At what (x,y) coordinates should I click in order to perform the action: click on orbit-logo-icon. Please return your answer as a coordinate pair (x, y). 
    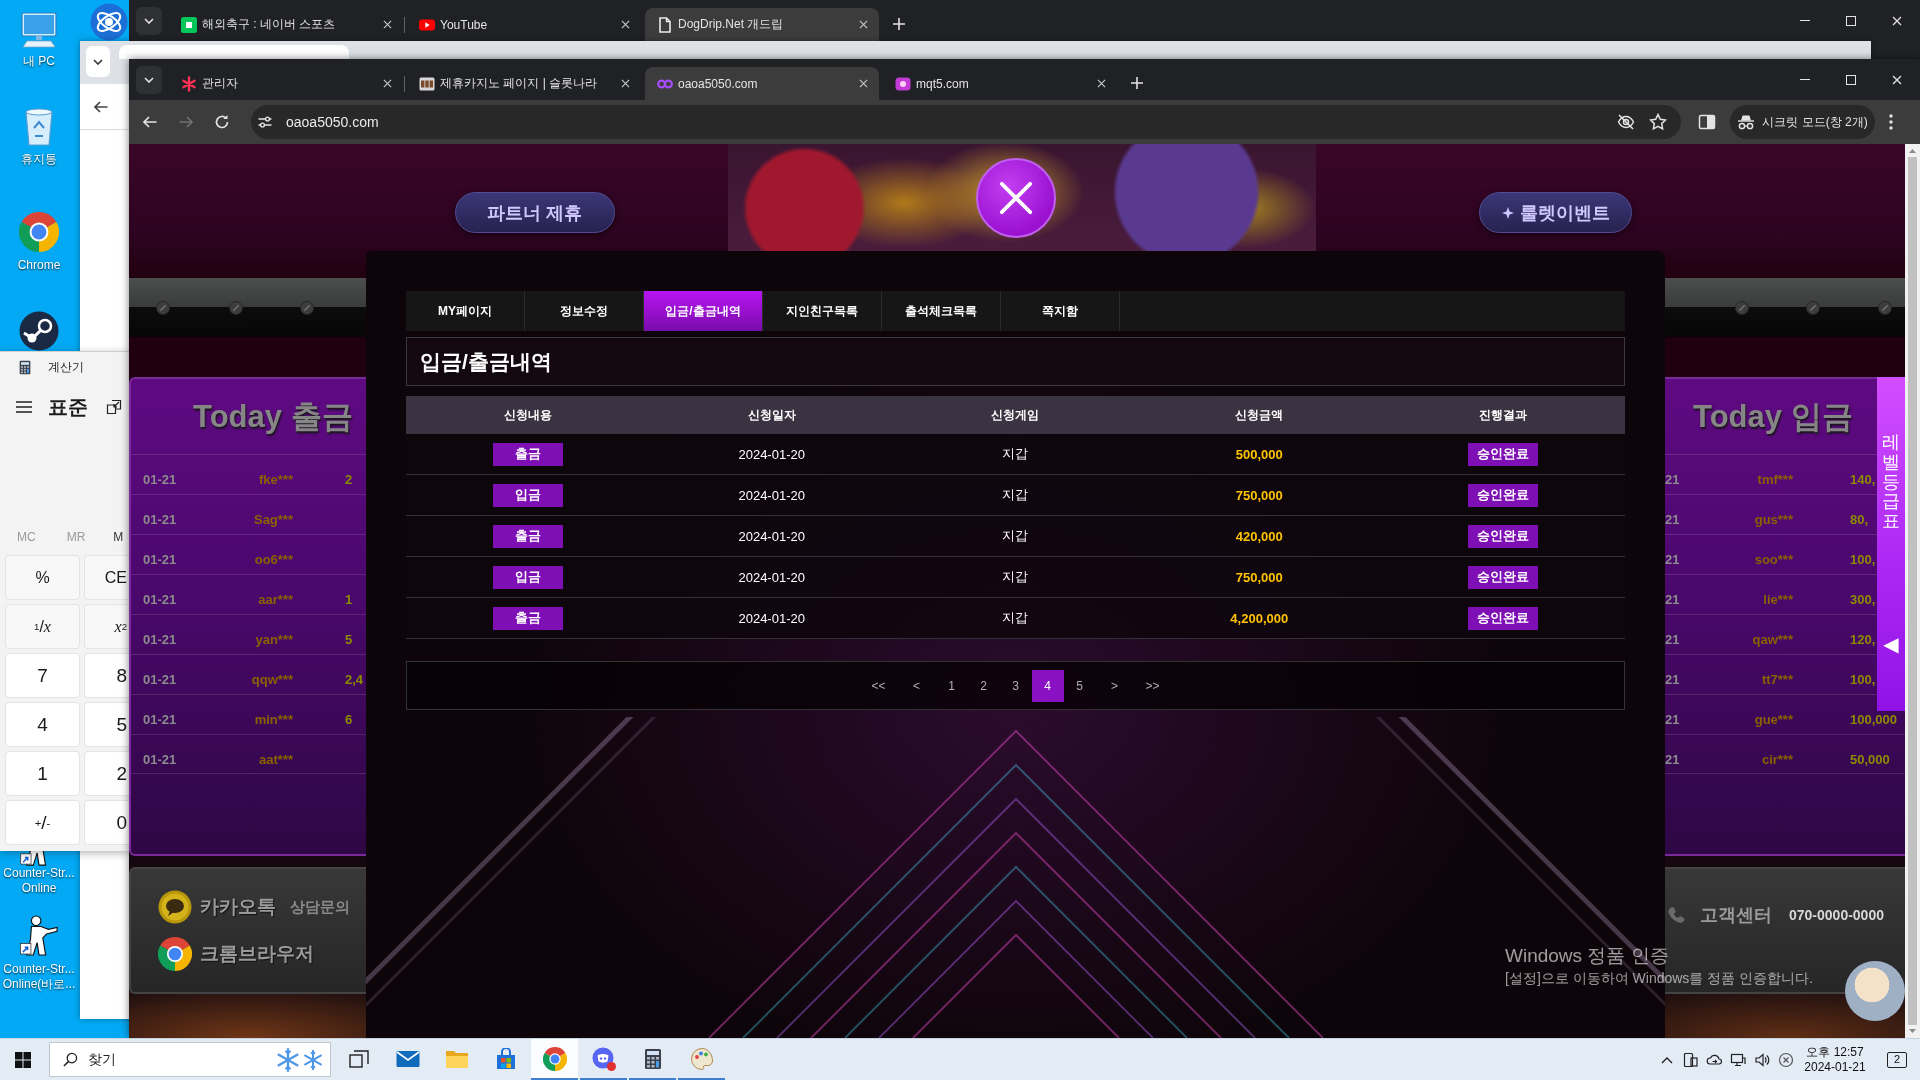
    Looking at the image, I should click on (109, 22).